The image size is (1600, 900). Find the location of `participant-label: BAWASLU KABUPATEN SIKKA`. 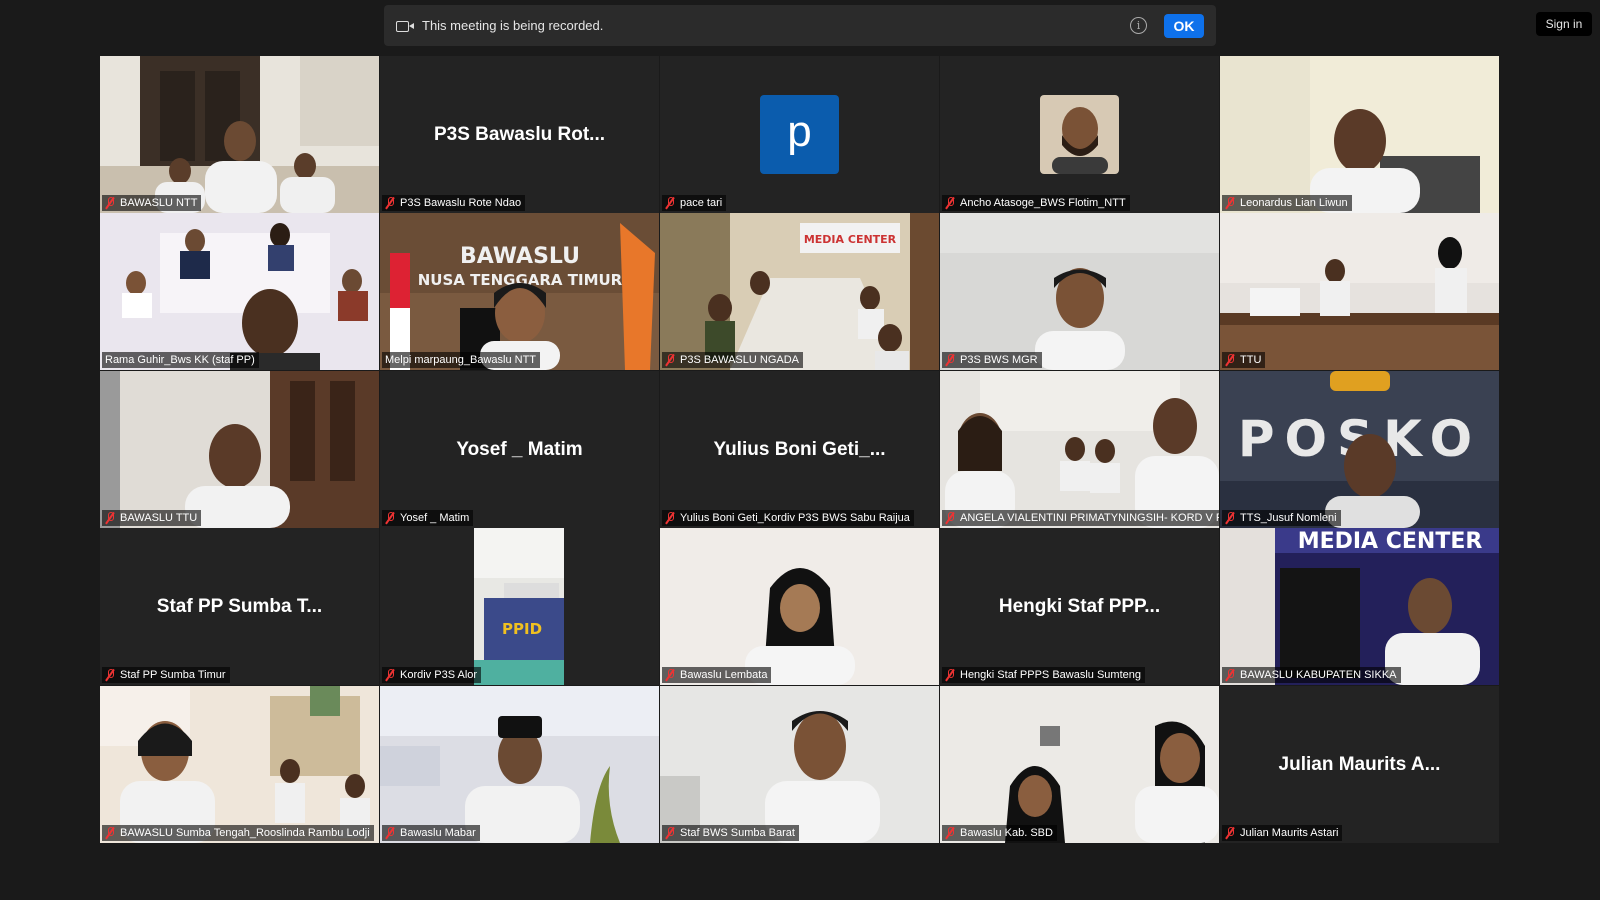

participant-label: BAWASLU KABUPATEN SIKKA is located at coordinates (1311, 675).